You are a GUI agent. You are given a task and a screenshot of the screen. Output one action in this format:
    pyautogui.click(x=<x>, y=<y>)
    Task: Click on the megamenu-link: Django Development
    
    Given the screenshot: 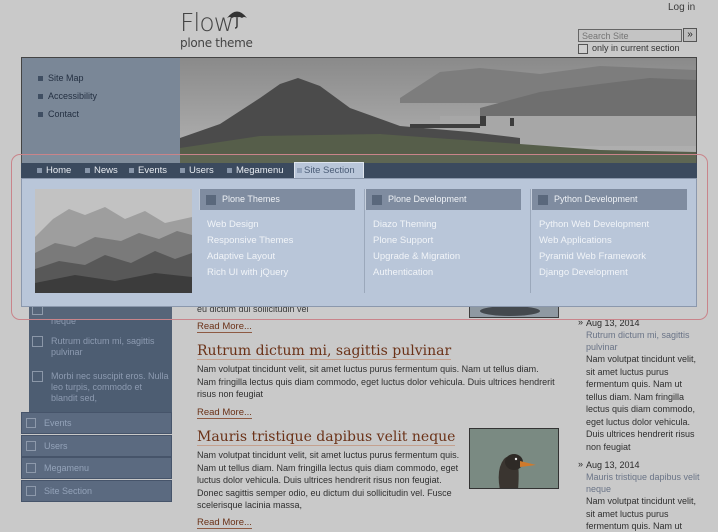 What is the action you would take?
    pyautogui.click(x=583, y=272)
    